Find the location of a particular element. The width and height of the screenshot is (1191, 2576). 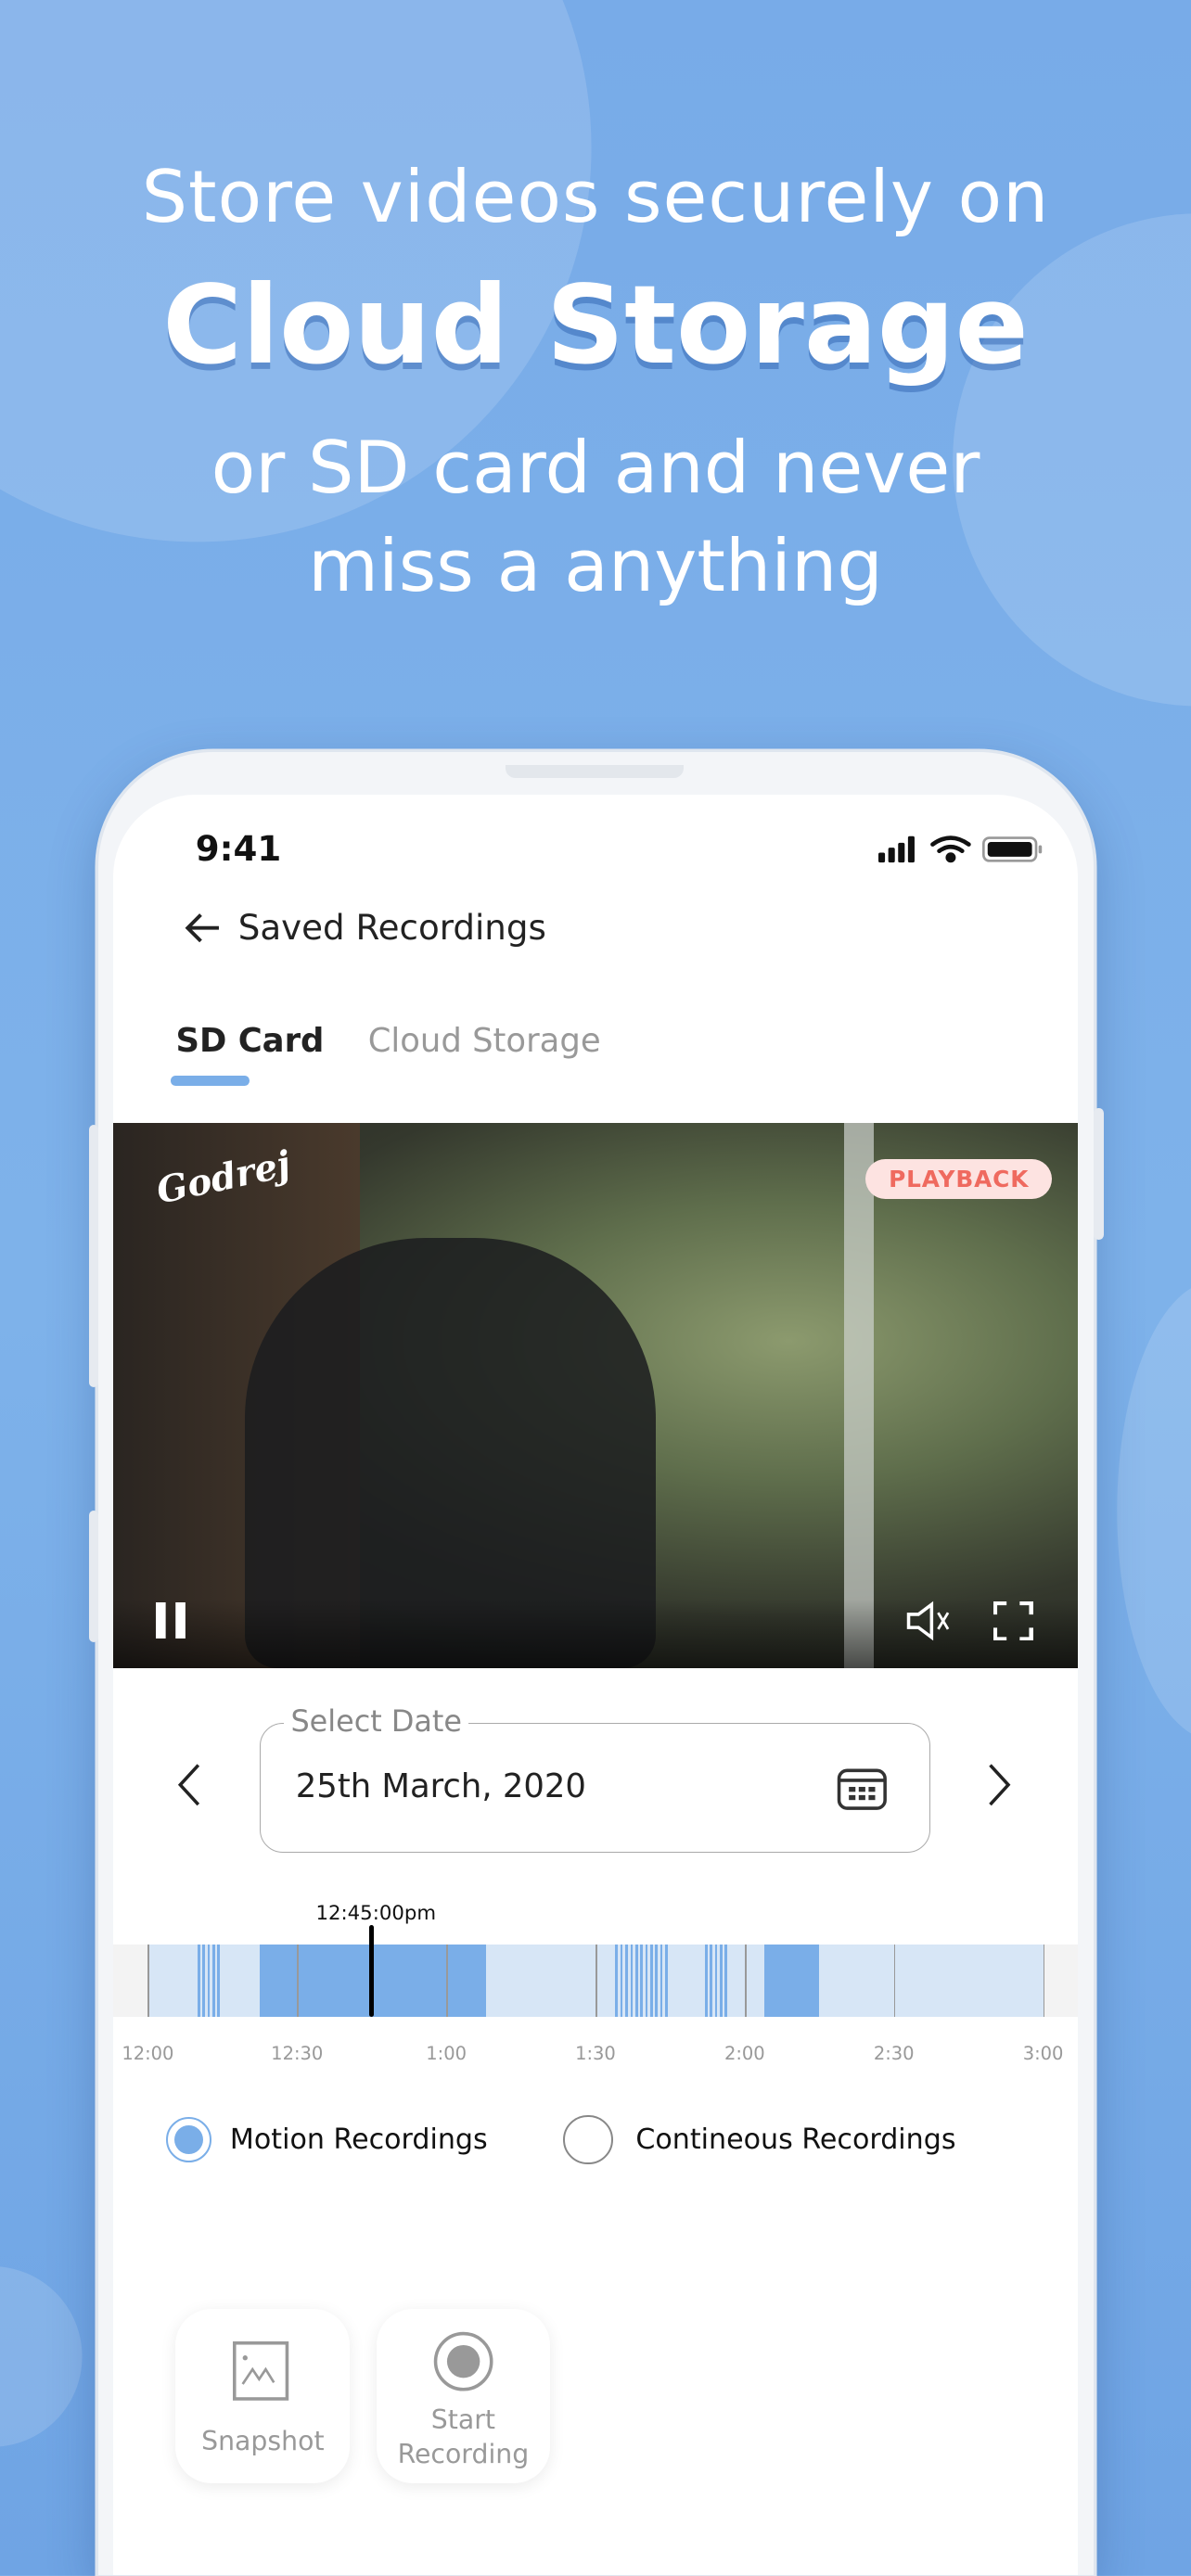

hero-line-3b: miss a anything is located at coordinates (595, 566).